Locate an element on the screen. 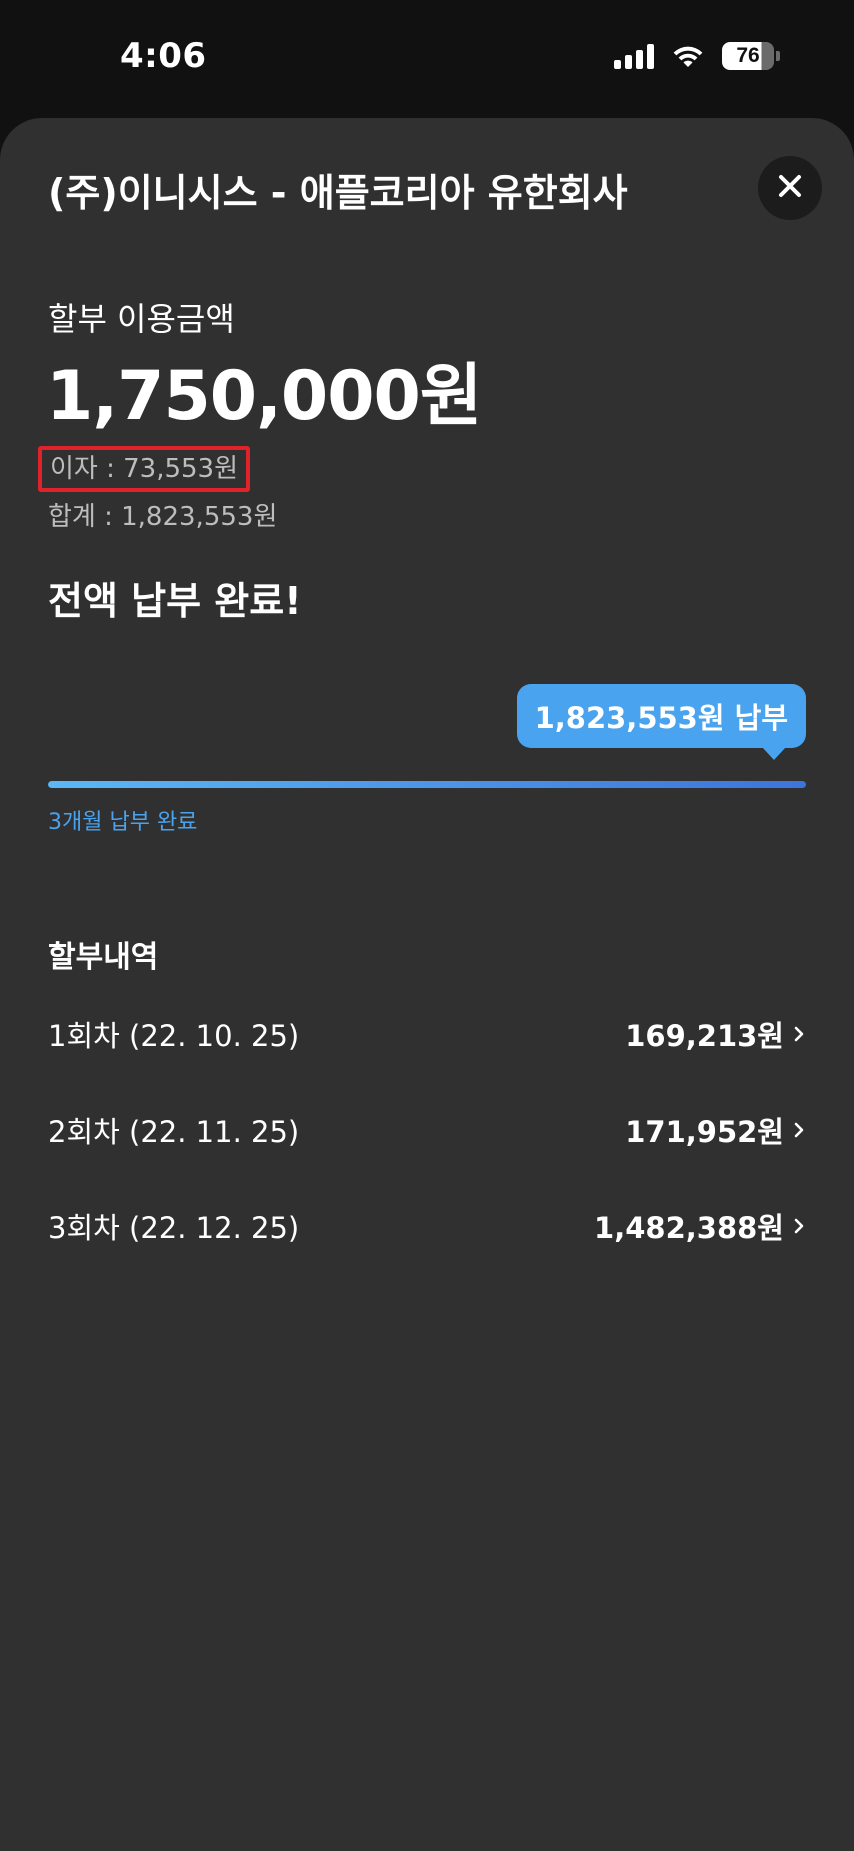  installment-amount: 1,750,000원 is located at coordinates (264, 396).